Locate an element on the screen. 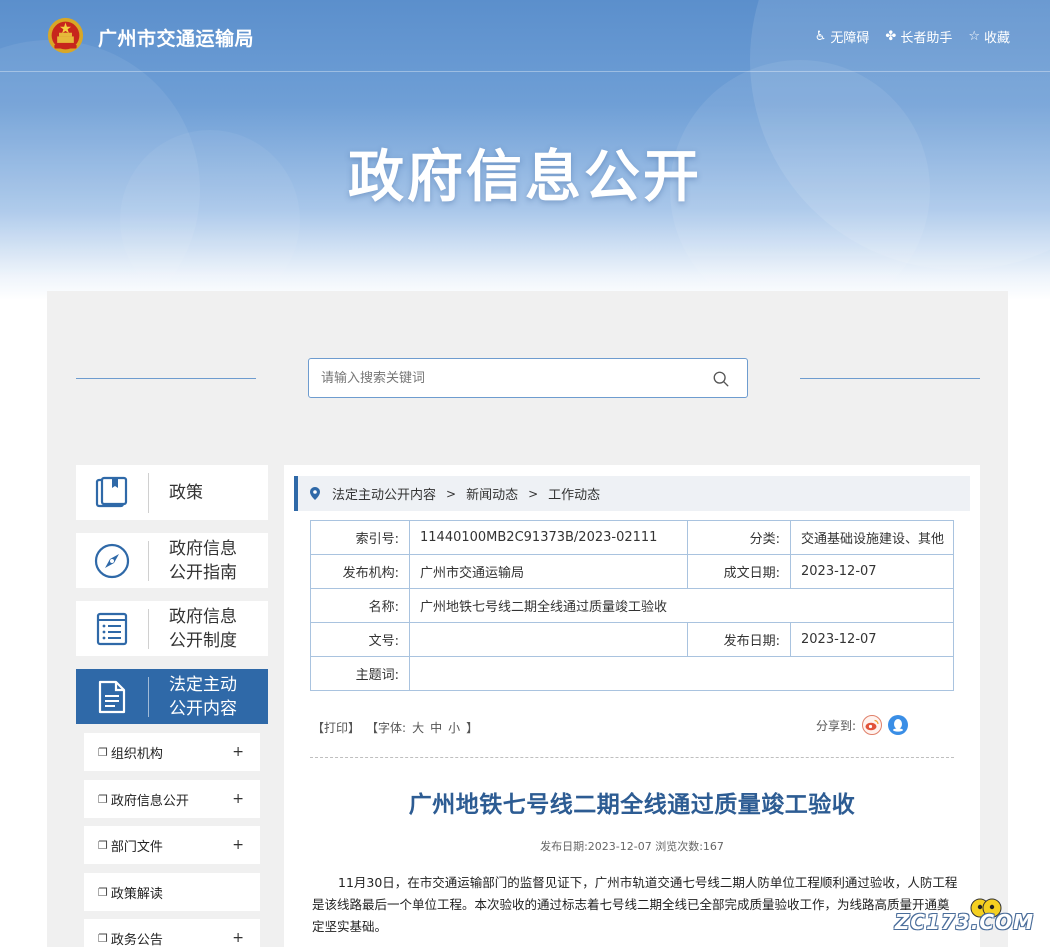 Image resolution: width=1050 pixels, height=947 pixels. site-title: 广州市交通运输局 is located at coordinates (176, 37).